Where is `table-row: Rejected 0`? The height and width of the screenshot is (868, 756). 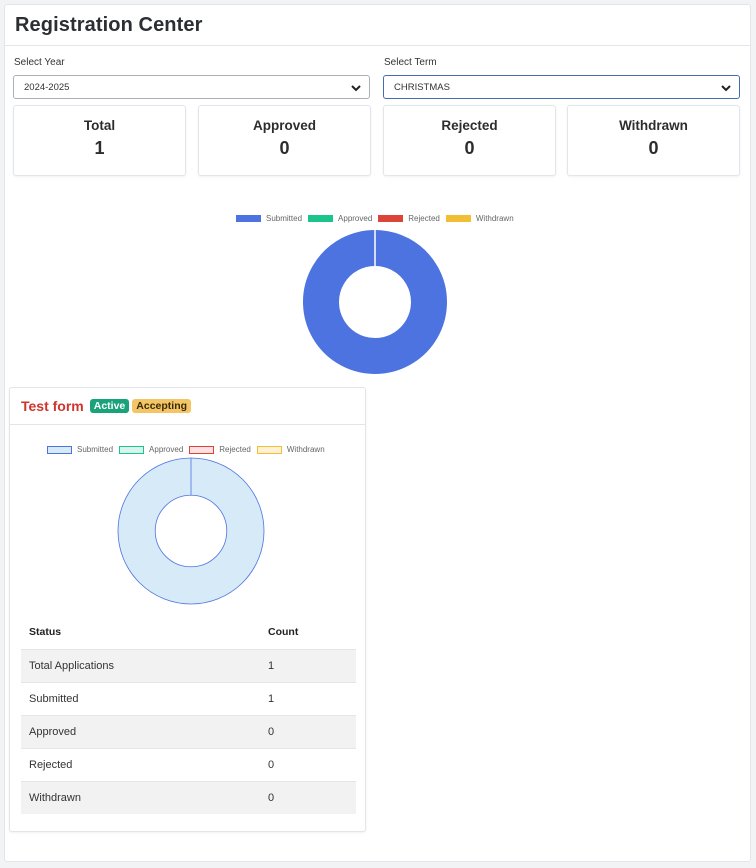
table-row: Rejected 0 is located at coordinates (188, 764).